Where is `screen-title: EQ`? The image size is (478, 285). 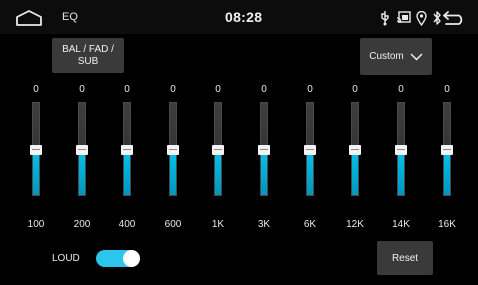
screen-title: EQ is located at coordinates (70, 17).